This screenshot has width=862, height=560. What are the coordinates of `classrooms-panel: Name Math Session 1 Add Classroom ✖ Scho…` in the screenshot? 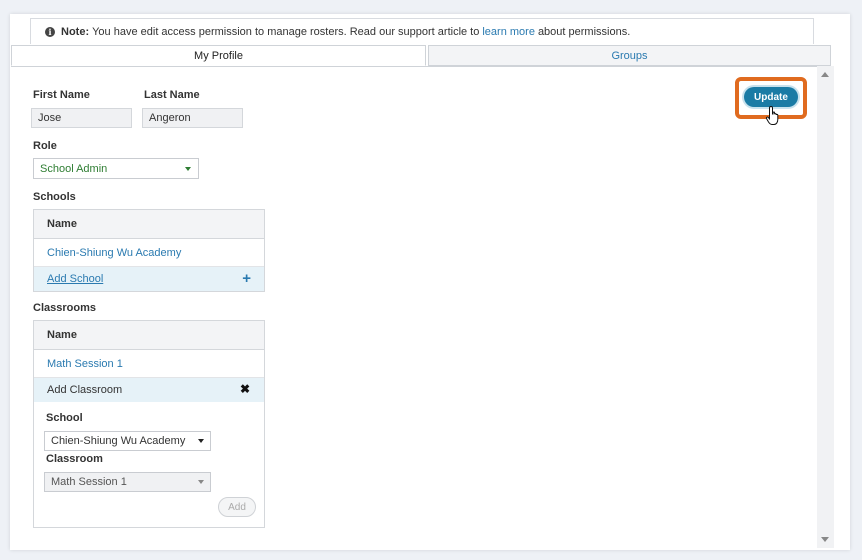 It's located at (149, 424).